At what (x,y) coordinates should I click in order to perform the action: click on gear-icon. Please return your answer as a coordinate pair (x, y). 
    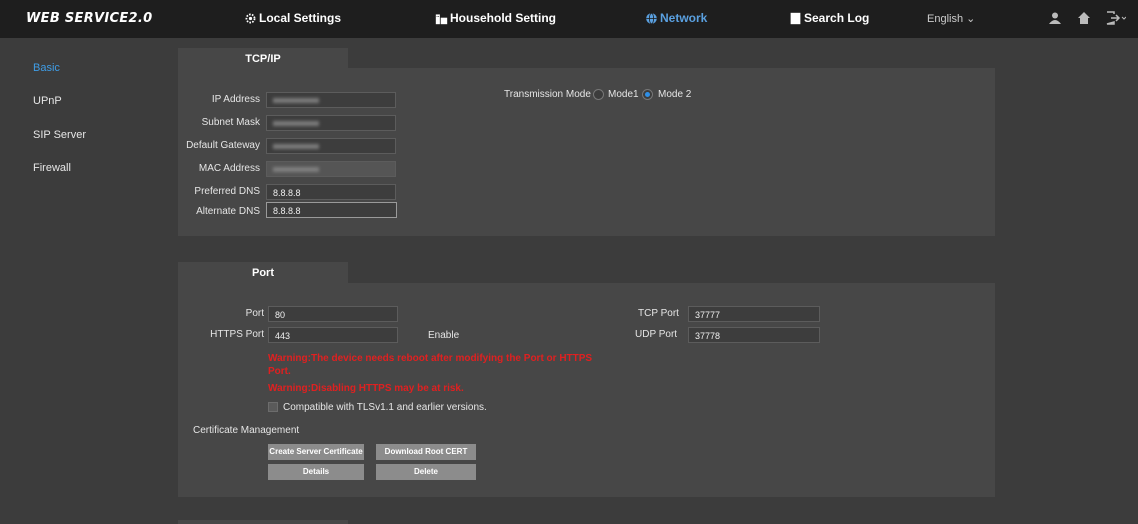
    Looking at the image, I should click on (250, 18).